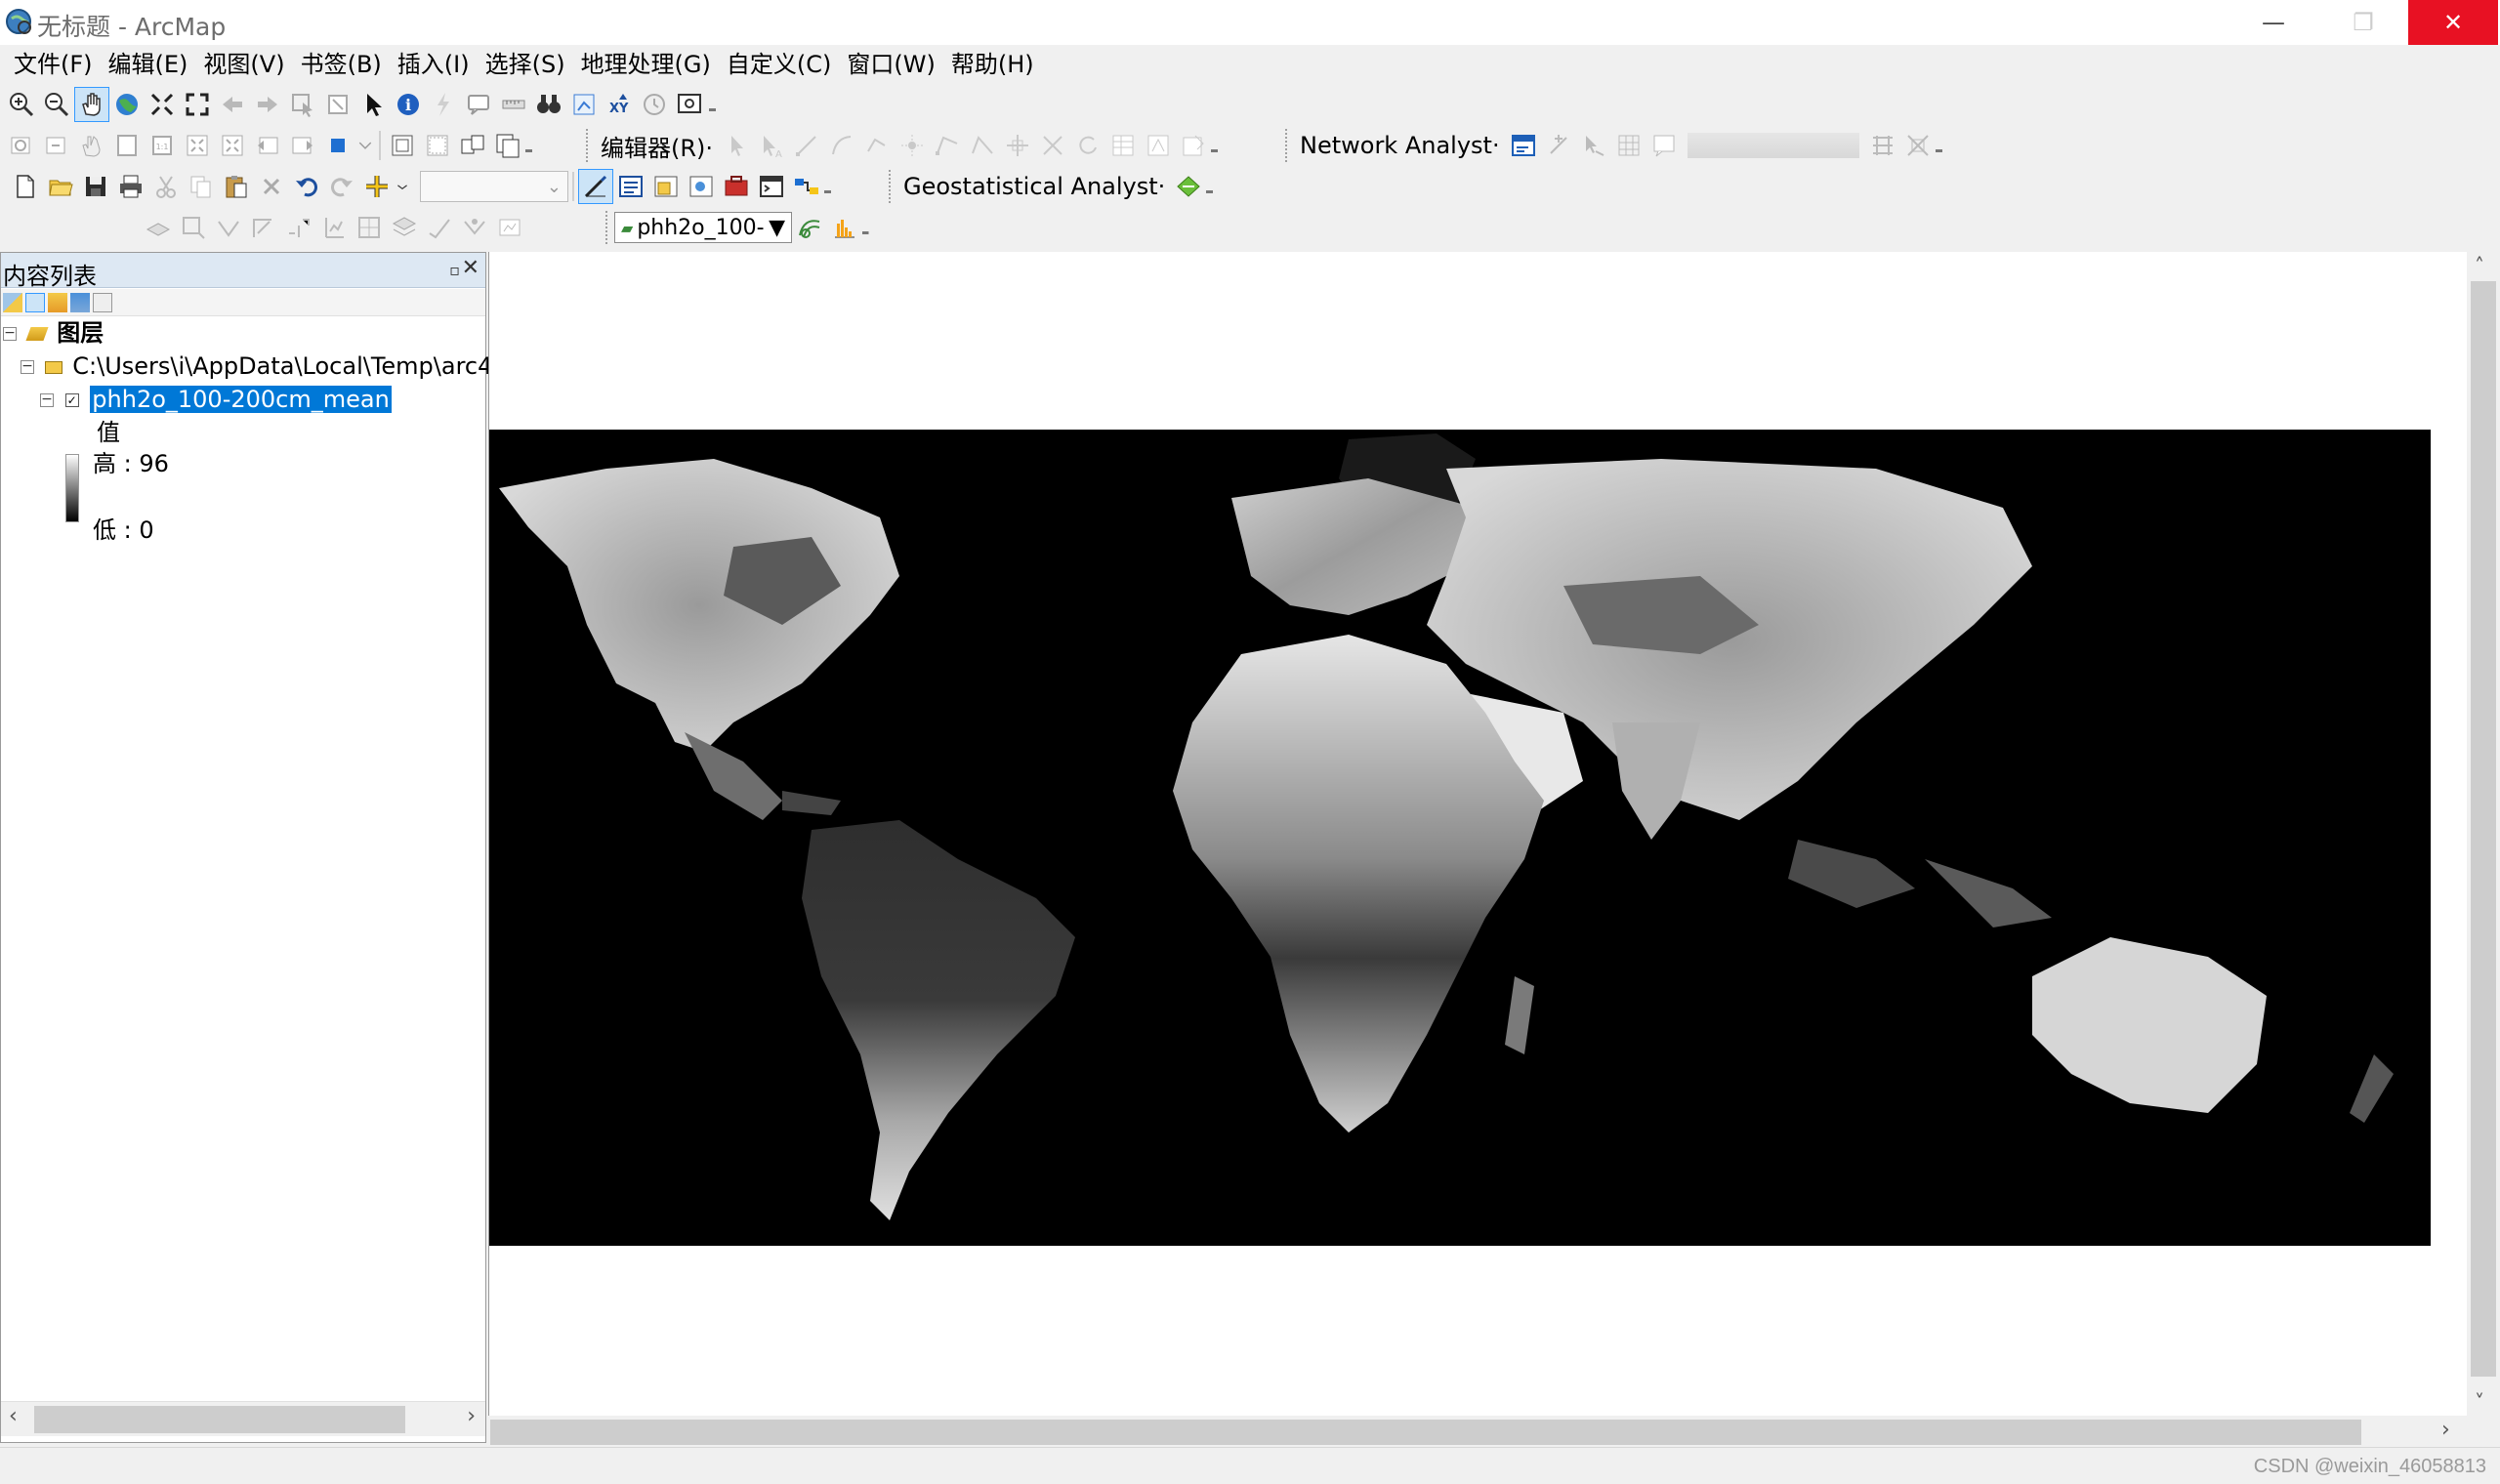  Describe the element at coordinates (232, 105) in the screenshot. I see `back-arrow-icon` at that location.